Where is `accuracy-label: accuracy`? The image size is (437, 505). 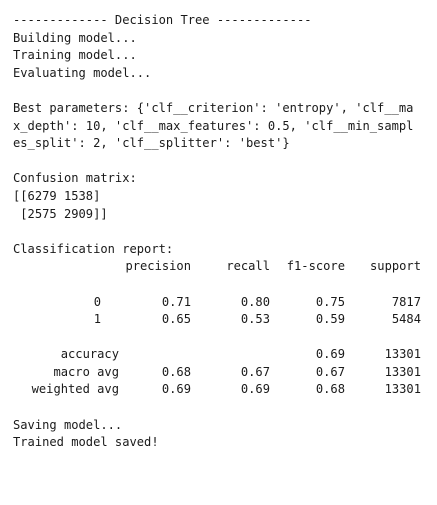
accuracy-label: accuracy is located at coordinates (89, 354).